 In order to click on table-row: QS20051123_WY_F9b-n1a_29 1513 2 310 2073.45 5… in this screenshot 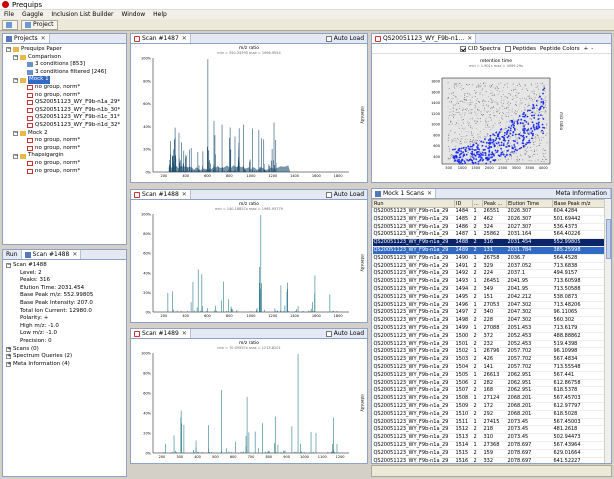, I will do `click(488, 437)`.